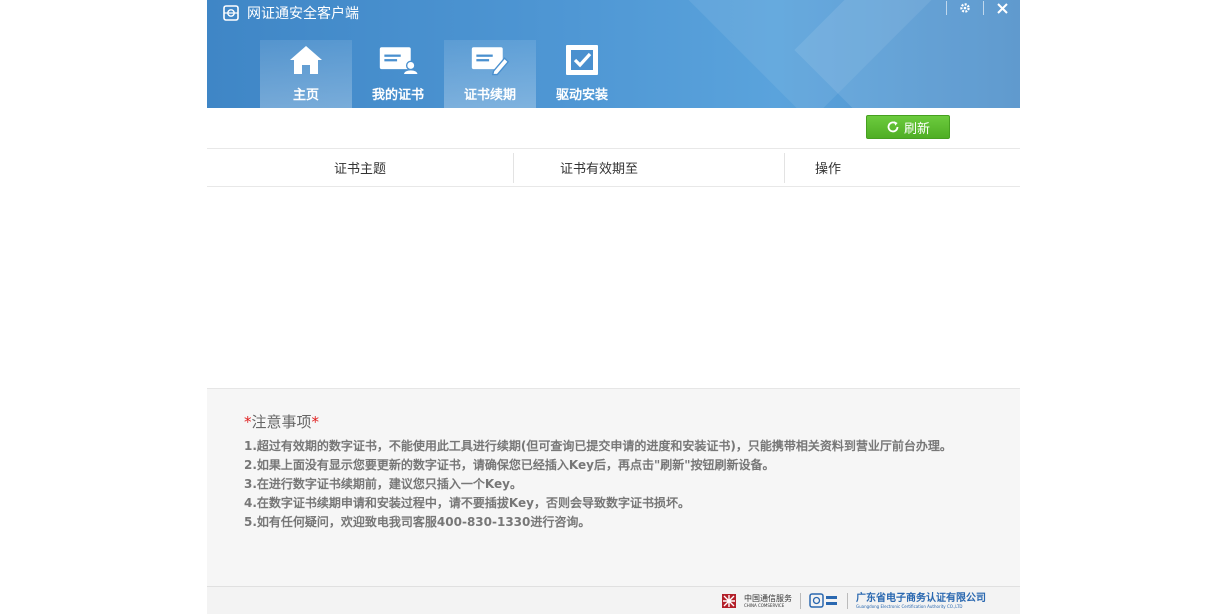 The height and width of the screenshot is (614, 1228). I want to click on logo-subtext: CHINA COMSERVICE, so click(764, 605).